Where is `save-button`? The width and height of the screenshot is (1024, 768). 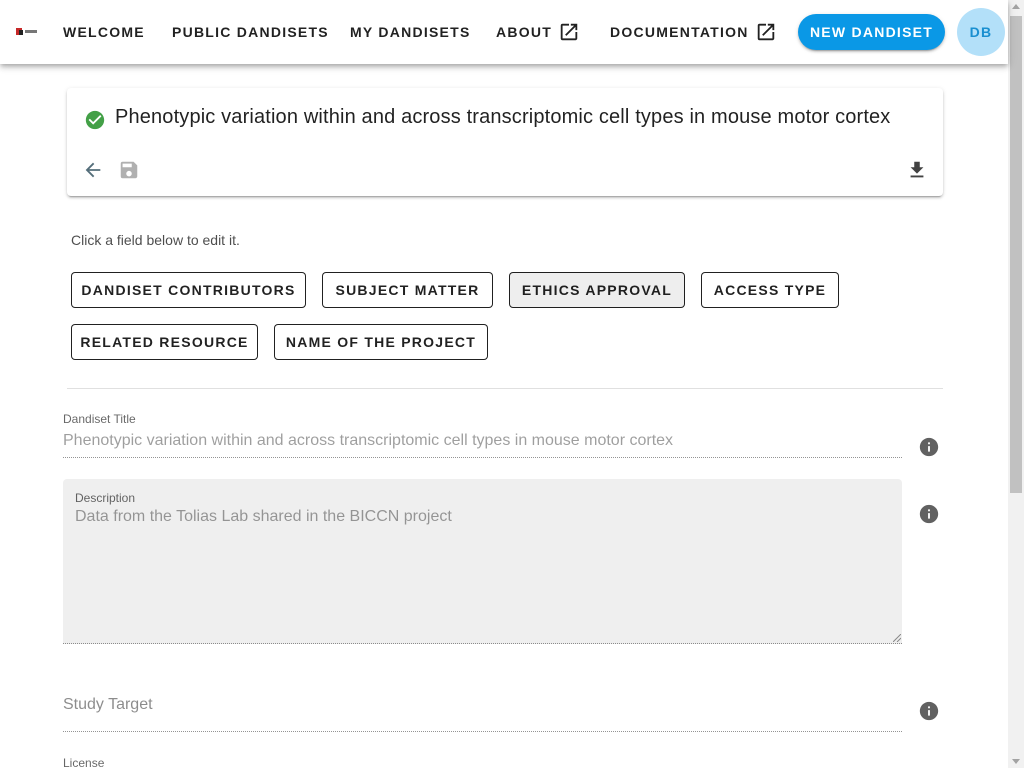
save-button is located at coordinates (129, 170).